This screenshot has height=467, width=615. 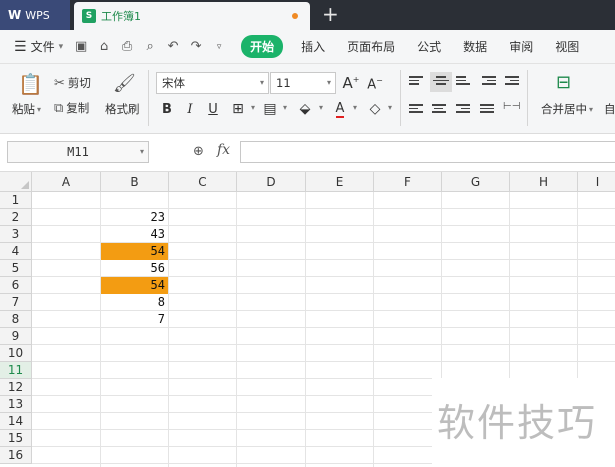 I want to click on function-icon: fx, so click(x=223, y=150).